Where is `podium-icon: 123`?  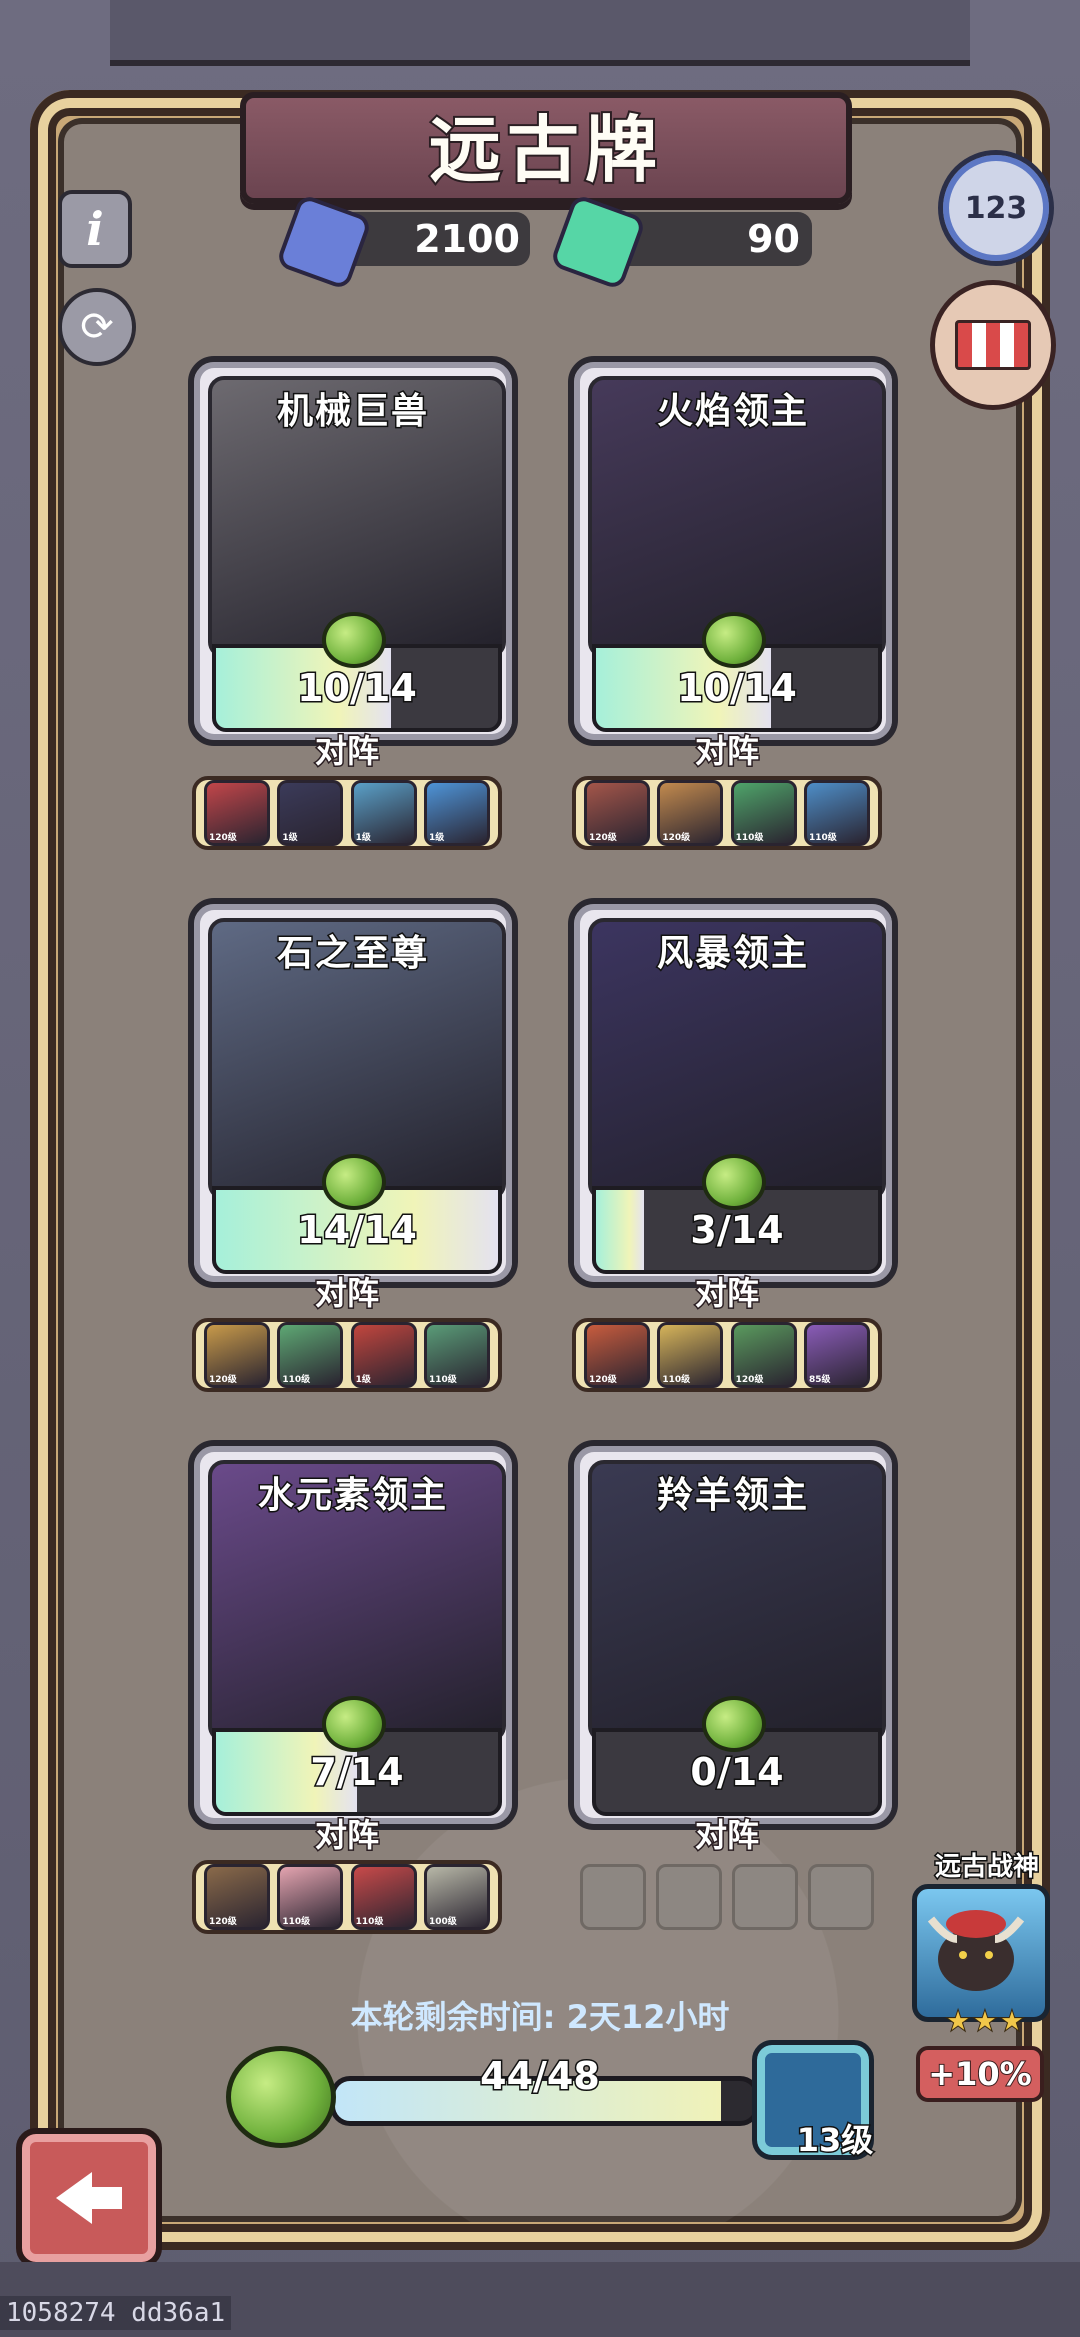
podium-icon: 123 is located at coordinates (996, 208).